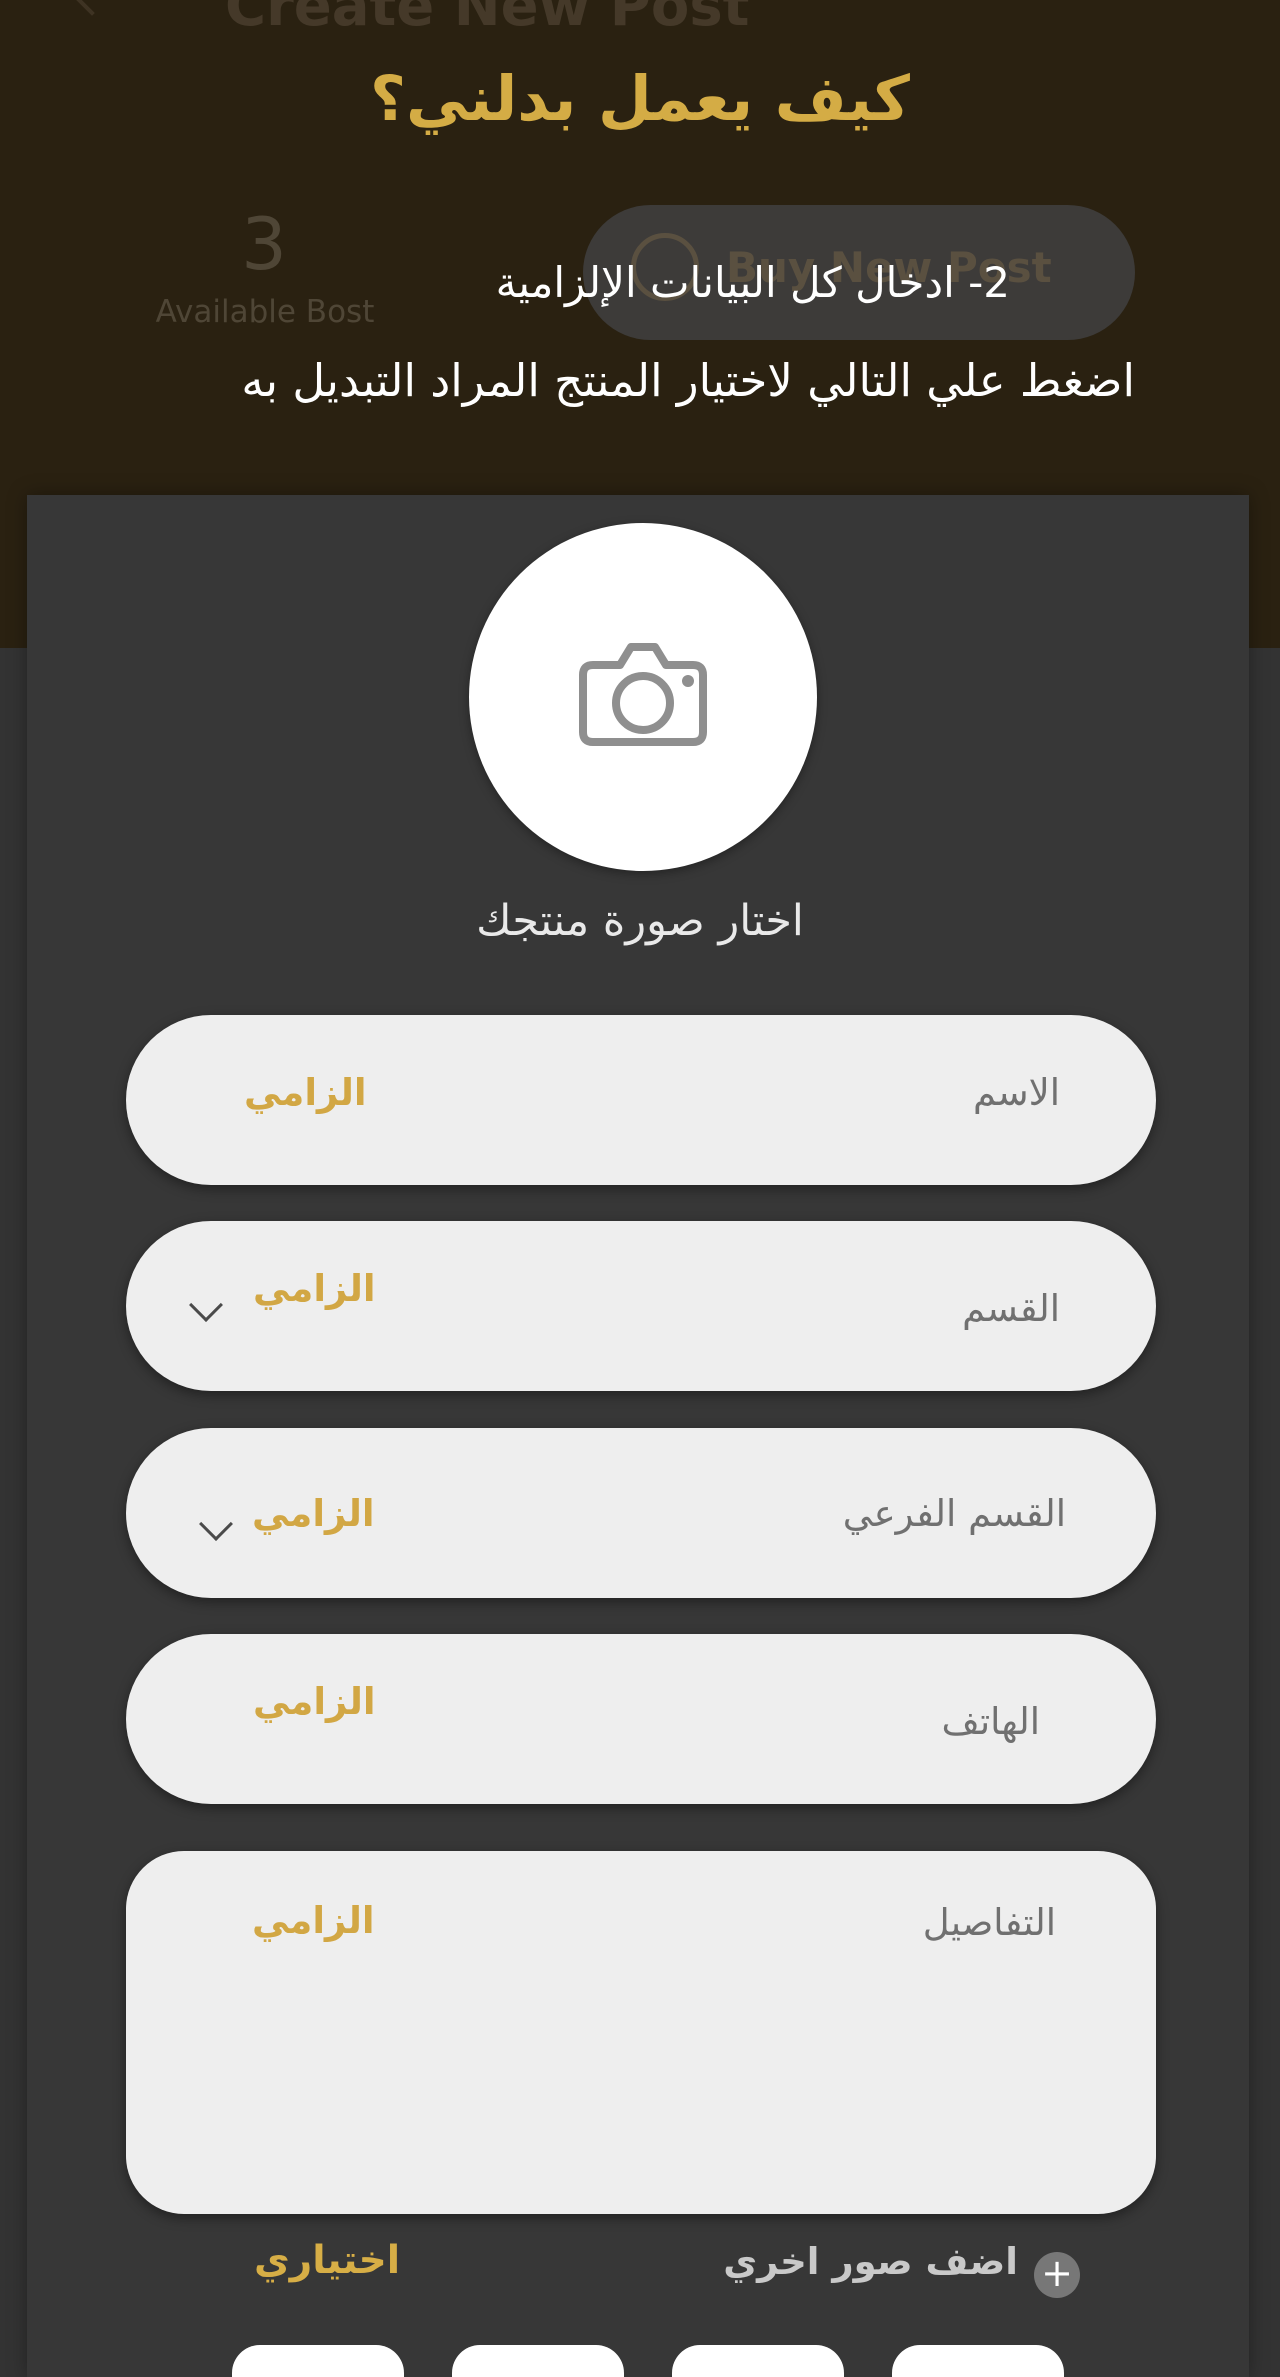 This screenshot has width=1280, height=2377. I want to click on details-required-badge: الزامي, so click(313, 1920).